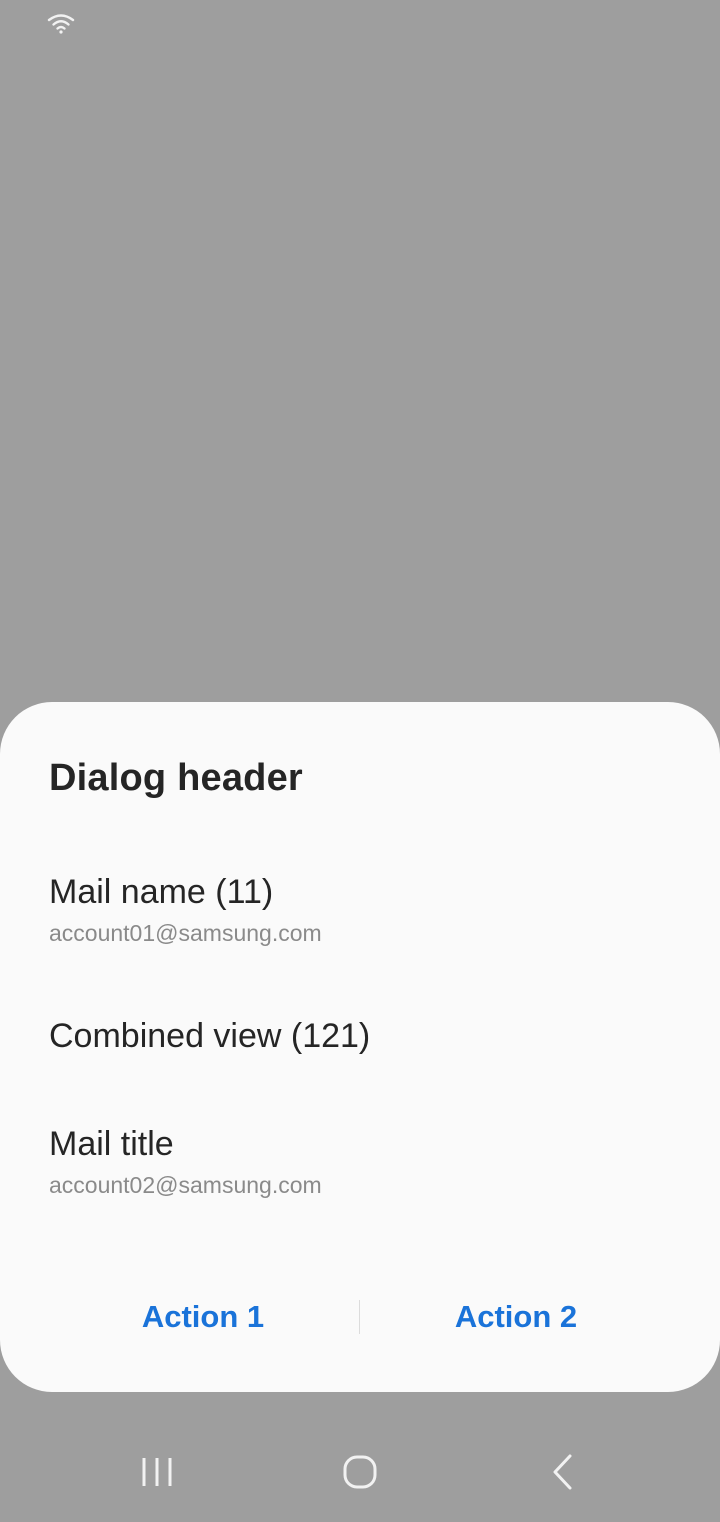  What do you see at coordinates (161, 892) in the screenshot?
I see `list-item-title: Mail name (11)` at bounding box center [161, 892].